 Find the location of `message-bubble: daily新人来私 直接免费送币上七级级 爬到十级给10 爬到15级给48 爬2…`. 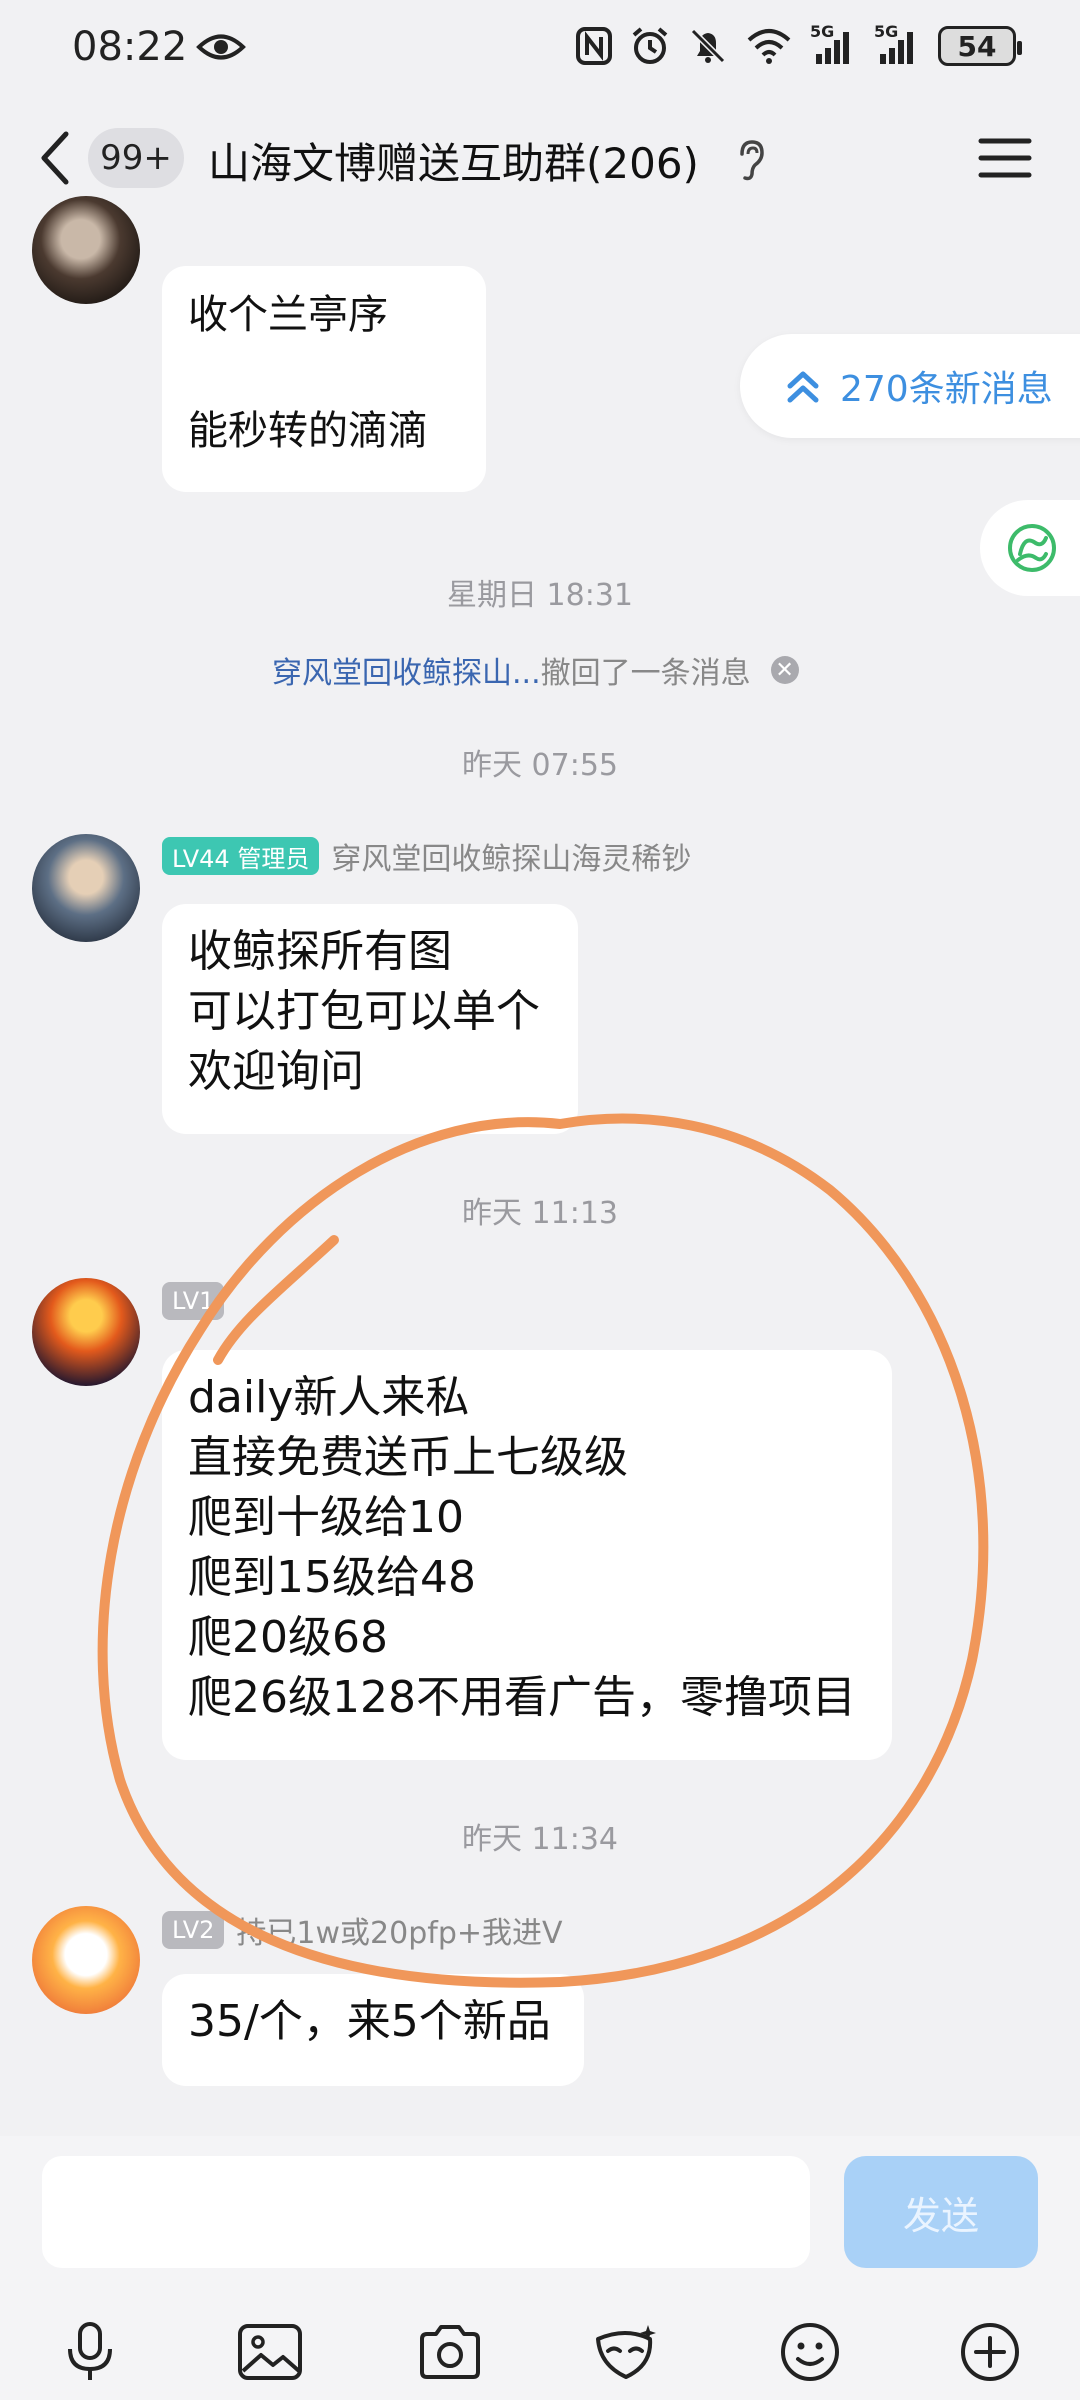

message-bubble: daily新人来私 直接免费送币上七级级 爬到十级给10 爬到15级给48 爬2… is located at coordinates (527, 1555).